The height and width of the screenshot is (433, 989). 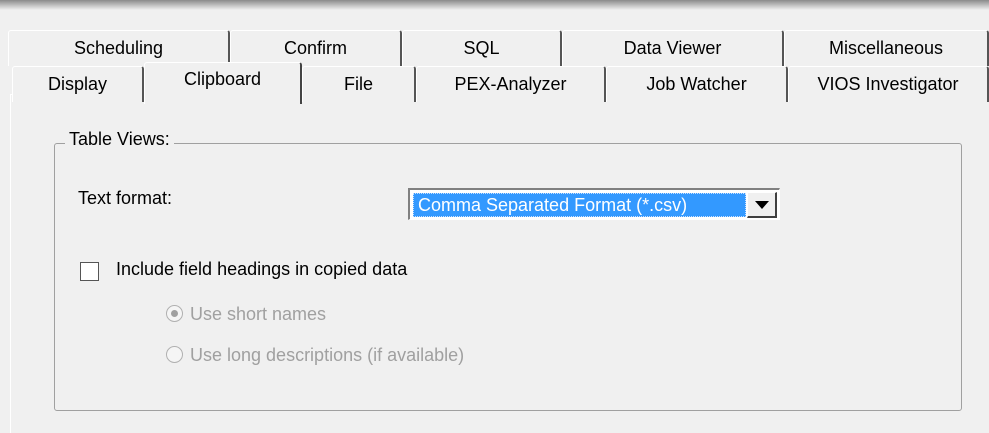 I want to click on tab-label: SQL, so click(x=481, y=48).